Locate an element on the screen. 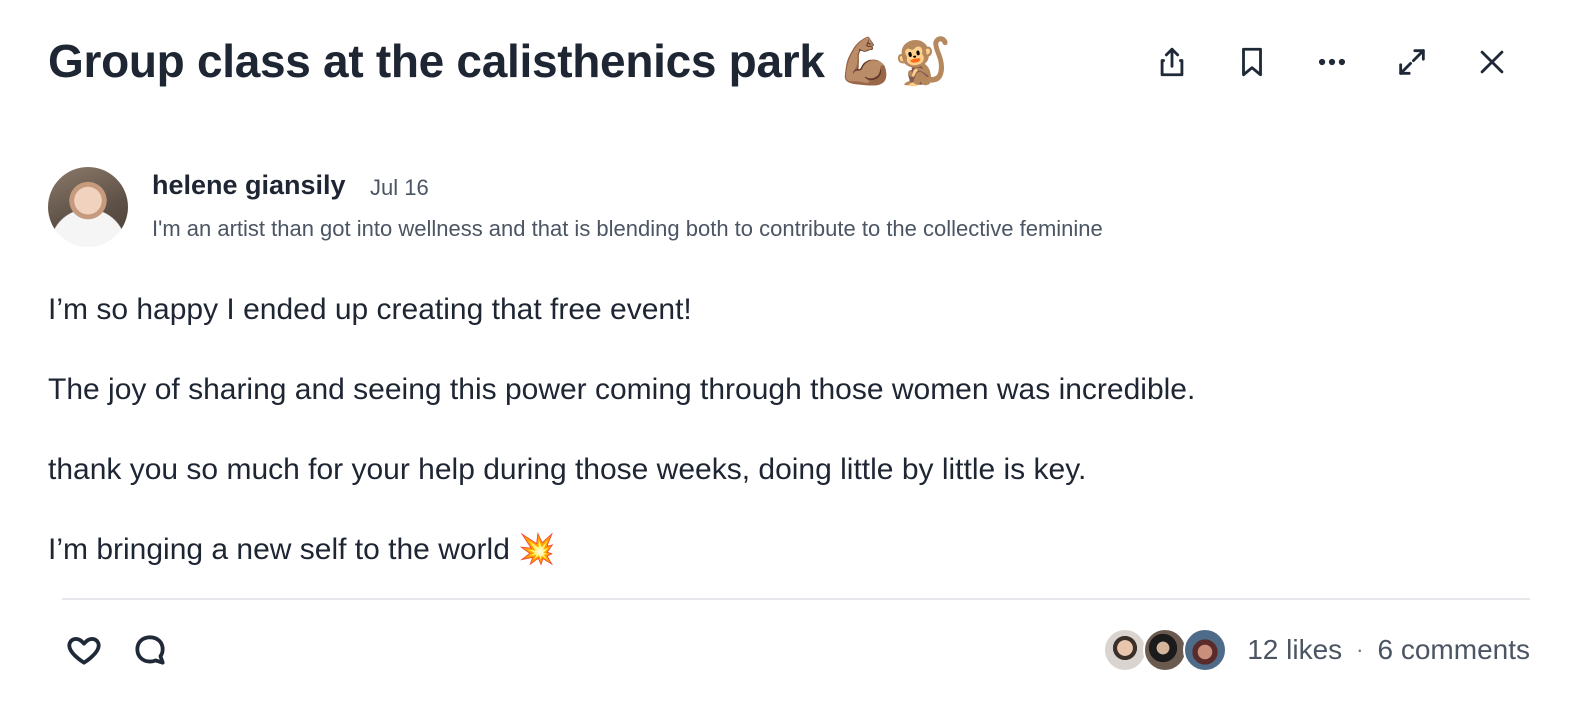  share-button is located at coordinates (1172, 62).